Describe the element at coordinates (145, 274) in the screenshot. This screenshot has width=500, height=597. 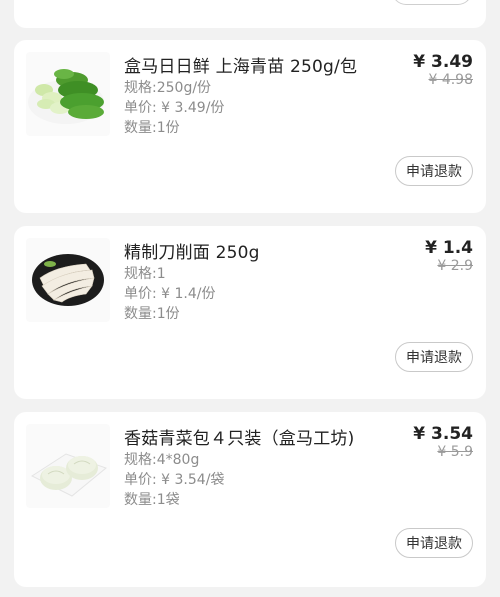
I see `item-spec: 规格:1` at that location.